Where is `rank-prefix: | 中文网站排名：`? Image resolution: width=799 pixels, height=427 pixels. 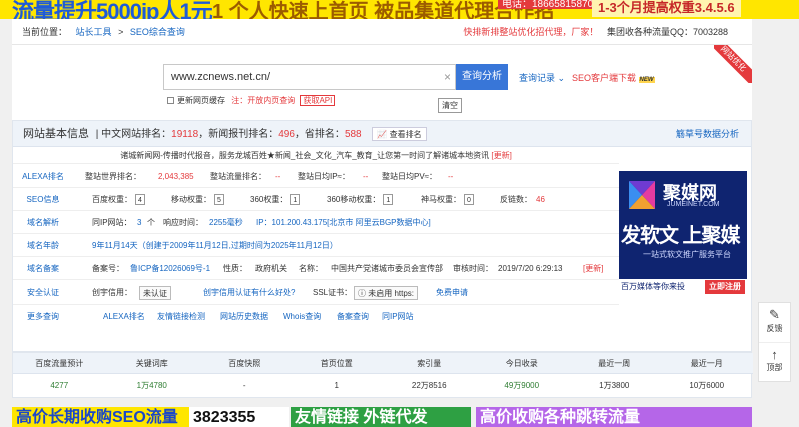 rank-prefix: | 中文网站排名： is located at coordinates (133, 134).